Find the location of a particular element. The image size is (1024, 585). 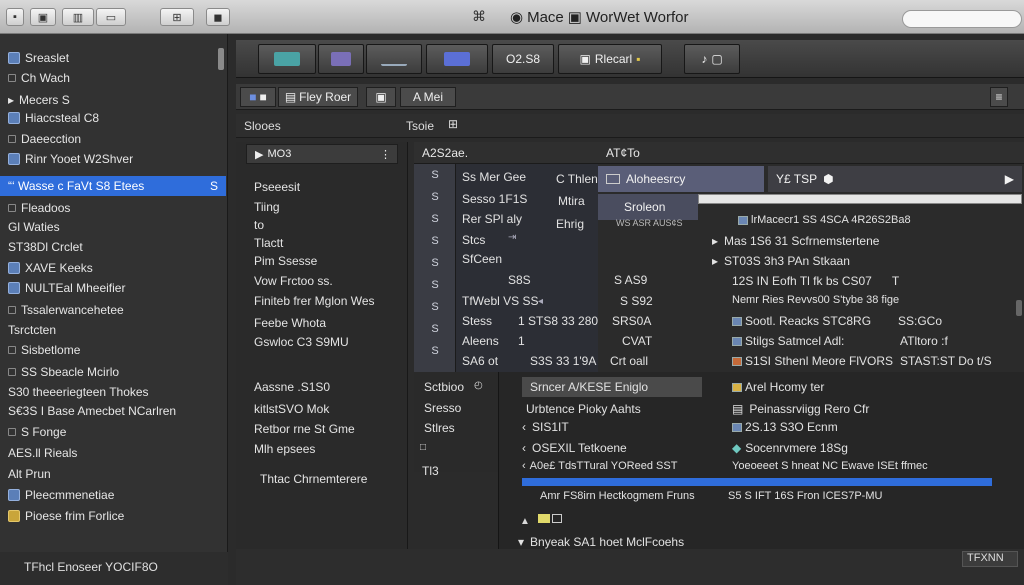

lower-item-left: ‹ A0e£ TdsTTural YOReed SST is located at coordinates (599, 466).